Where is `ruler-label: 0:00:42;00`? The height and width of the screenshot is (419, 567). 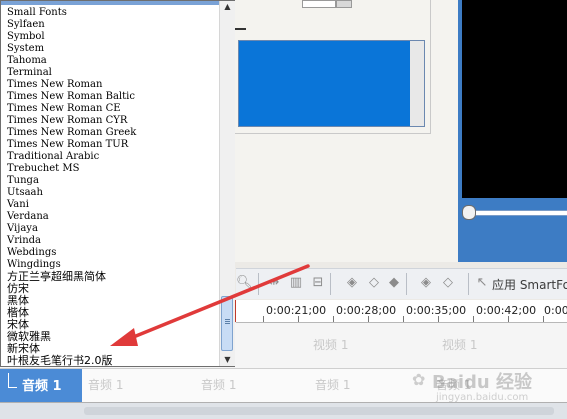 ruler-label: 0:00:42;00 is located at coordinates (506, 310).